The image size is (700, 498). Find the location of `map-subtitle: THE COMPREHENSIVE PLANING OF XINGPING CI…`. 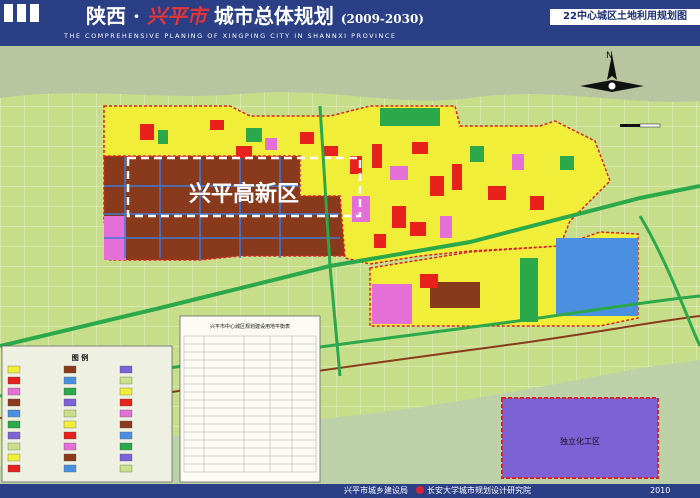

map-subtitle: THE COMPREHENSIVE PLANING OF XINGPING CI… is located at coordinates (230, 36).